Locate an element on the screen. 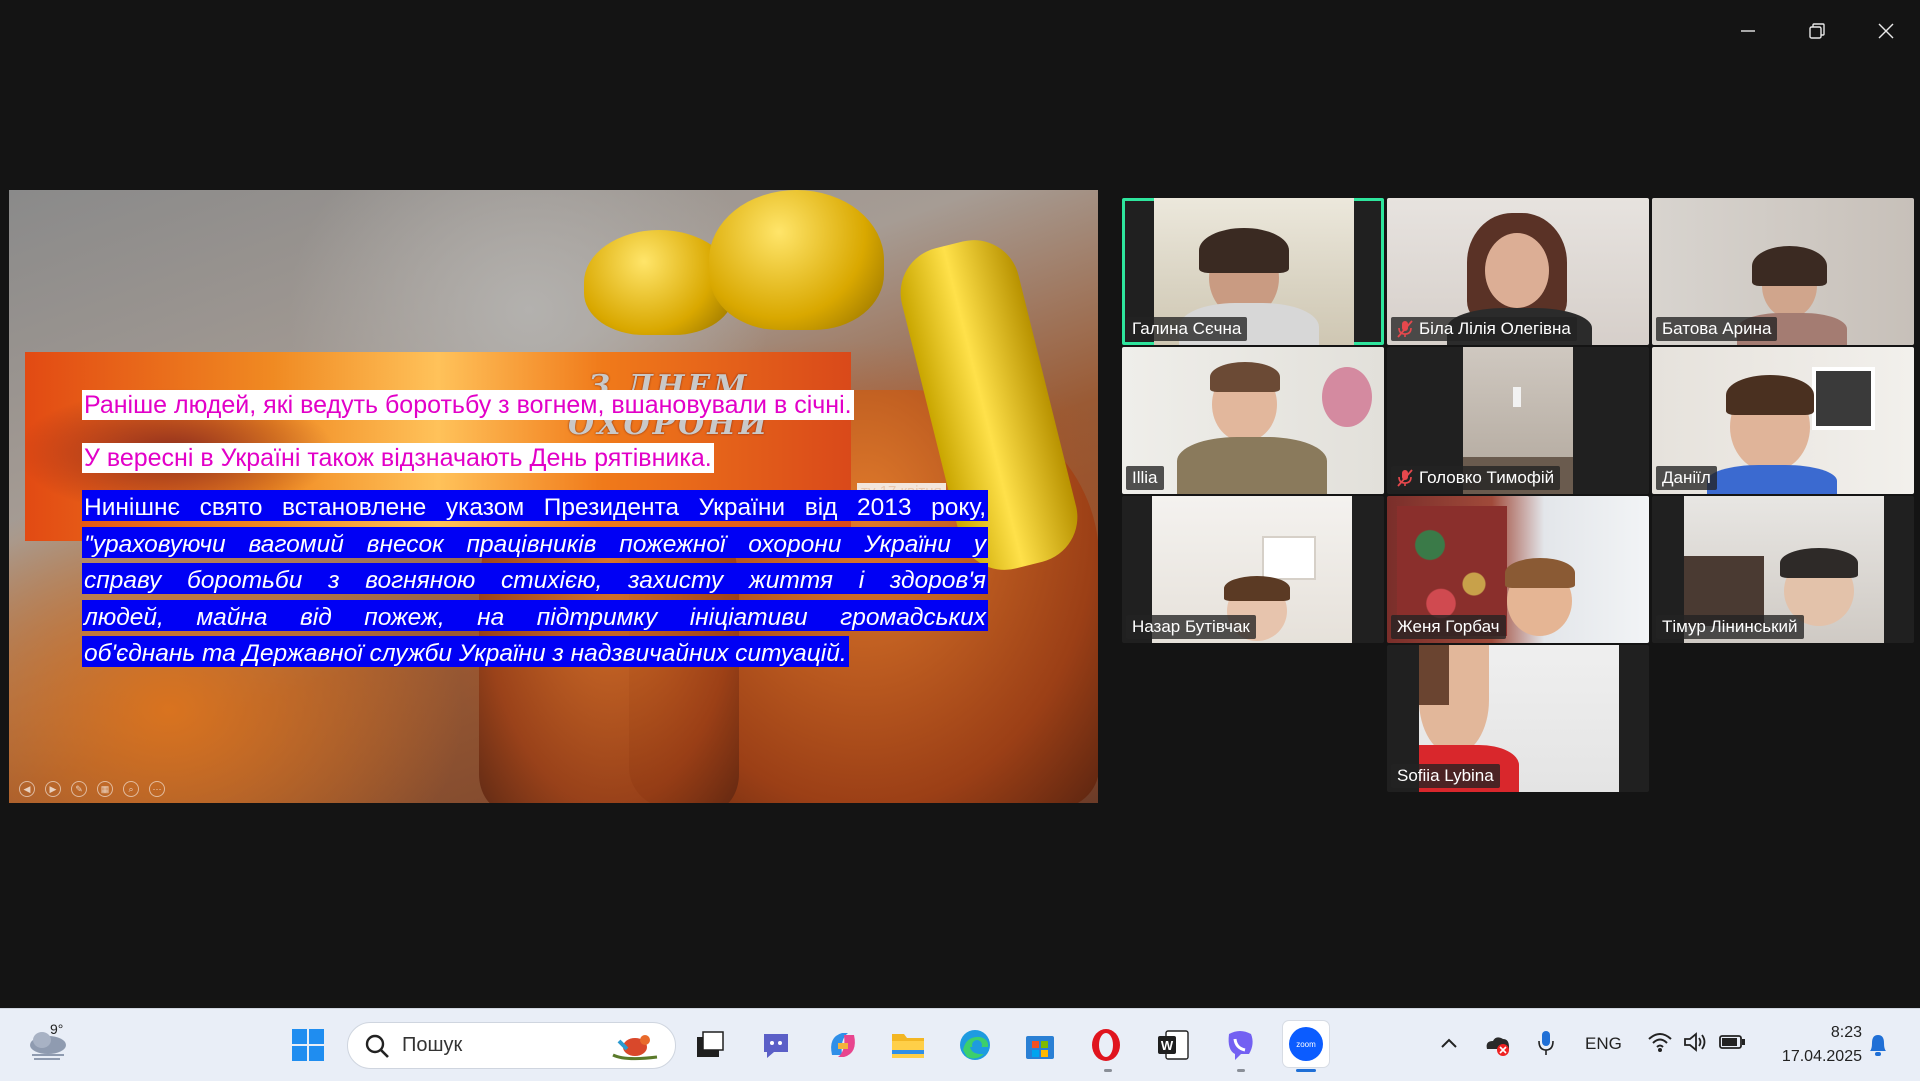  opera-button is located at coordinates (1106, 1045).